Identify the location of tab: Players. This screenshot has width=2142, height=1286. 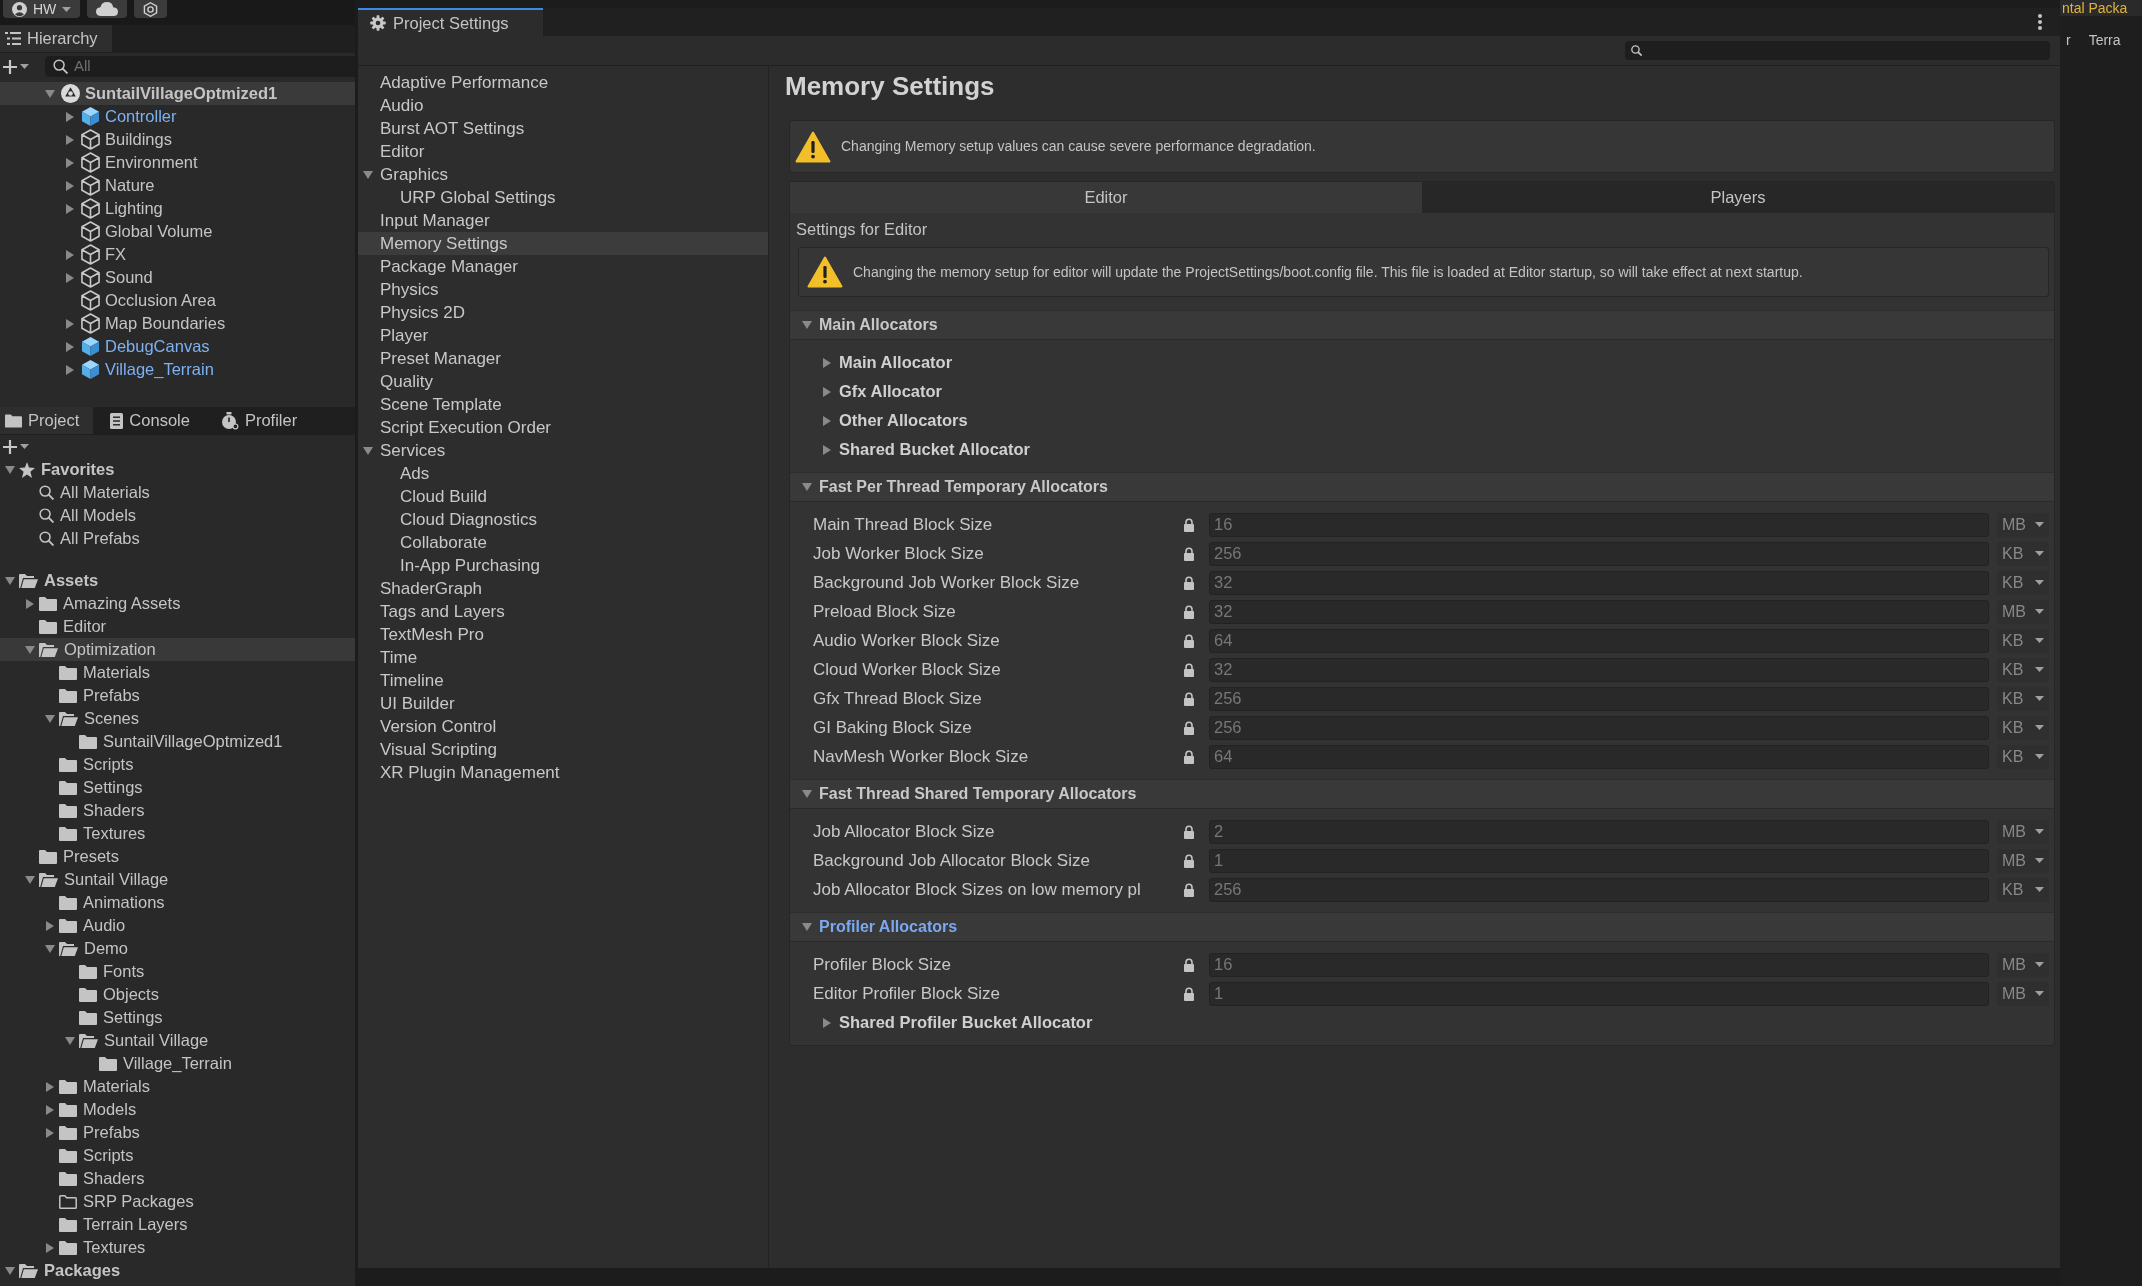
(1738, 197).